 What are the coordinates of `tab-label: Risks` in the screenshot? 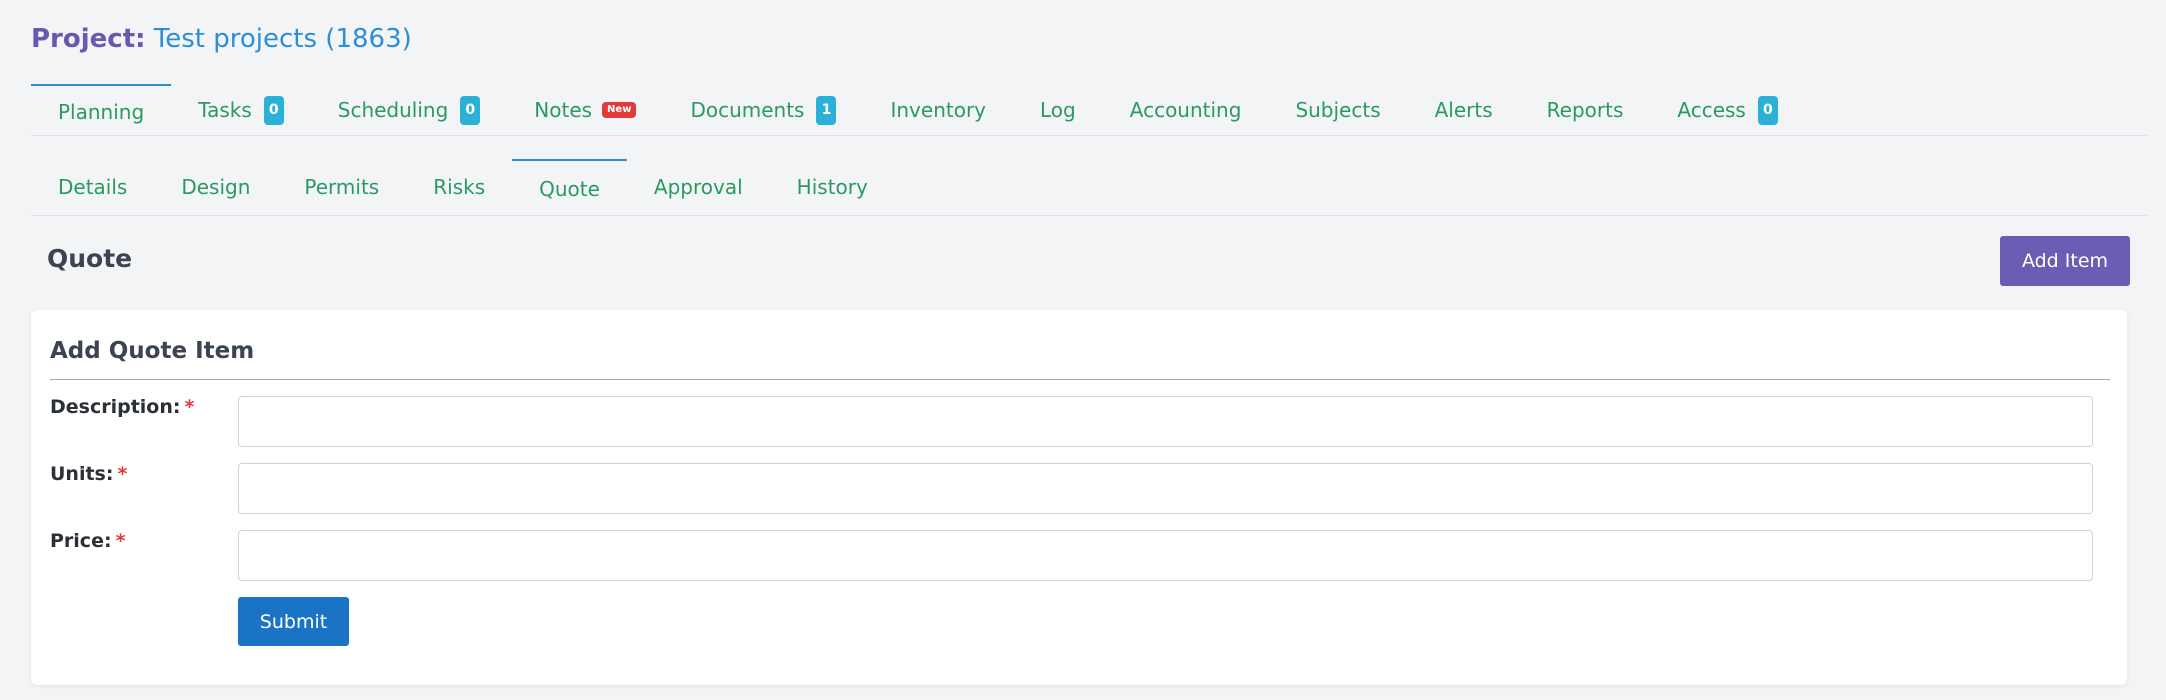 It's located at (459, 187).